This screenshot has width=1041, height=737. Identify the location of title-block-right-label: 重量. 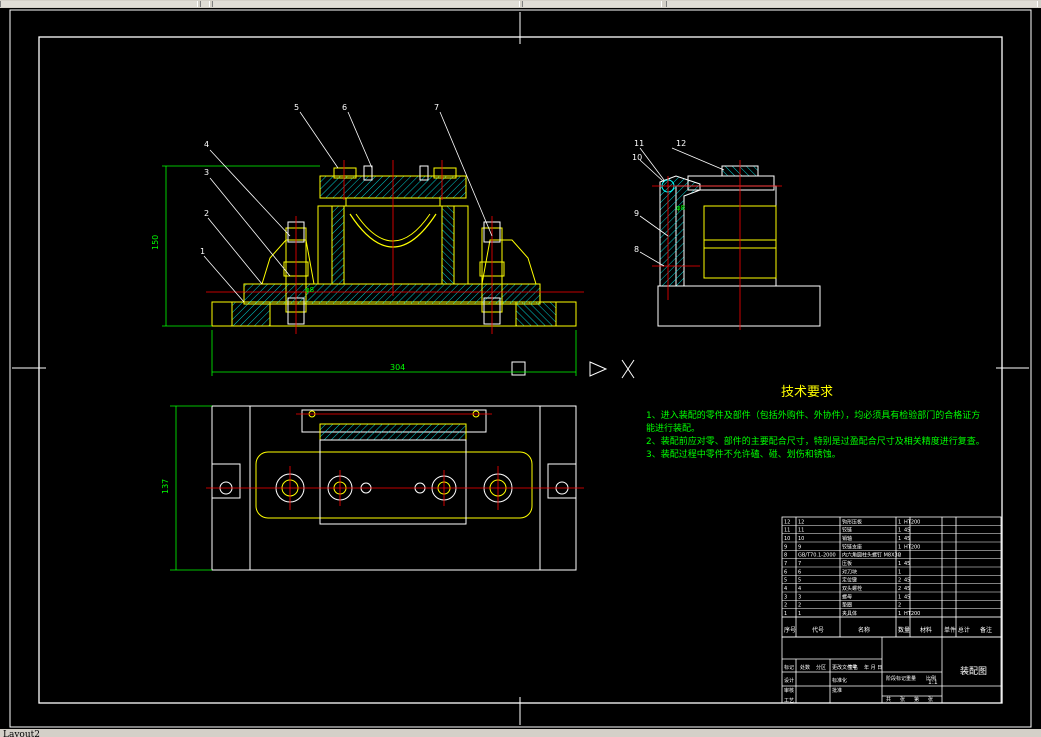
(911, 678).